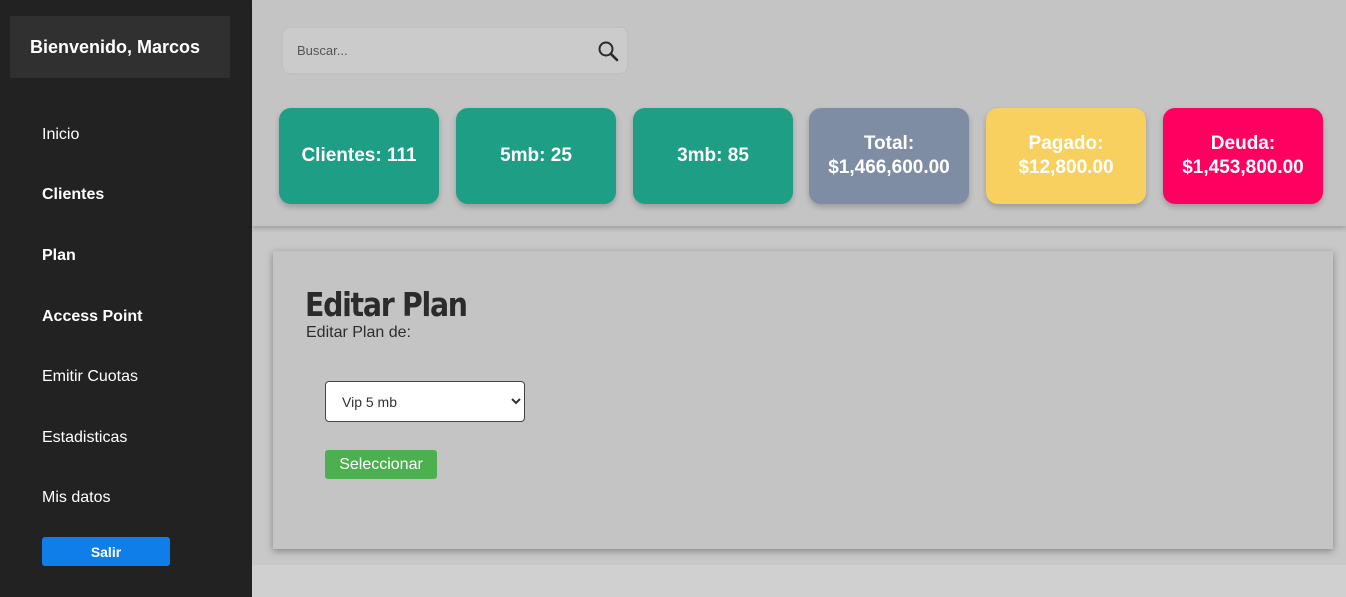  Describe the element at coordinates (425, 401) in the screenshot. I see `plan-select: Vip 5 mb` at that location.